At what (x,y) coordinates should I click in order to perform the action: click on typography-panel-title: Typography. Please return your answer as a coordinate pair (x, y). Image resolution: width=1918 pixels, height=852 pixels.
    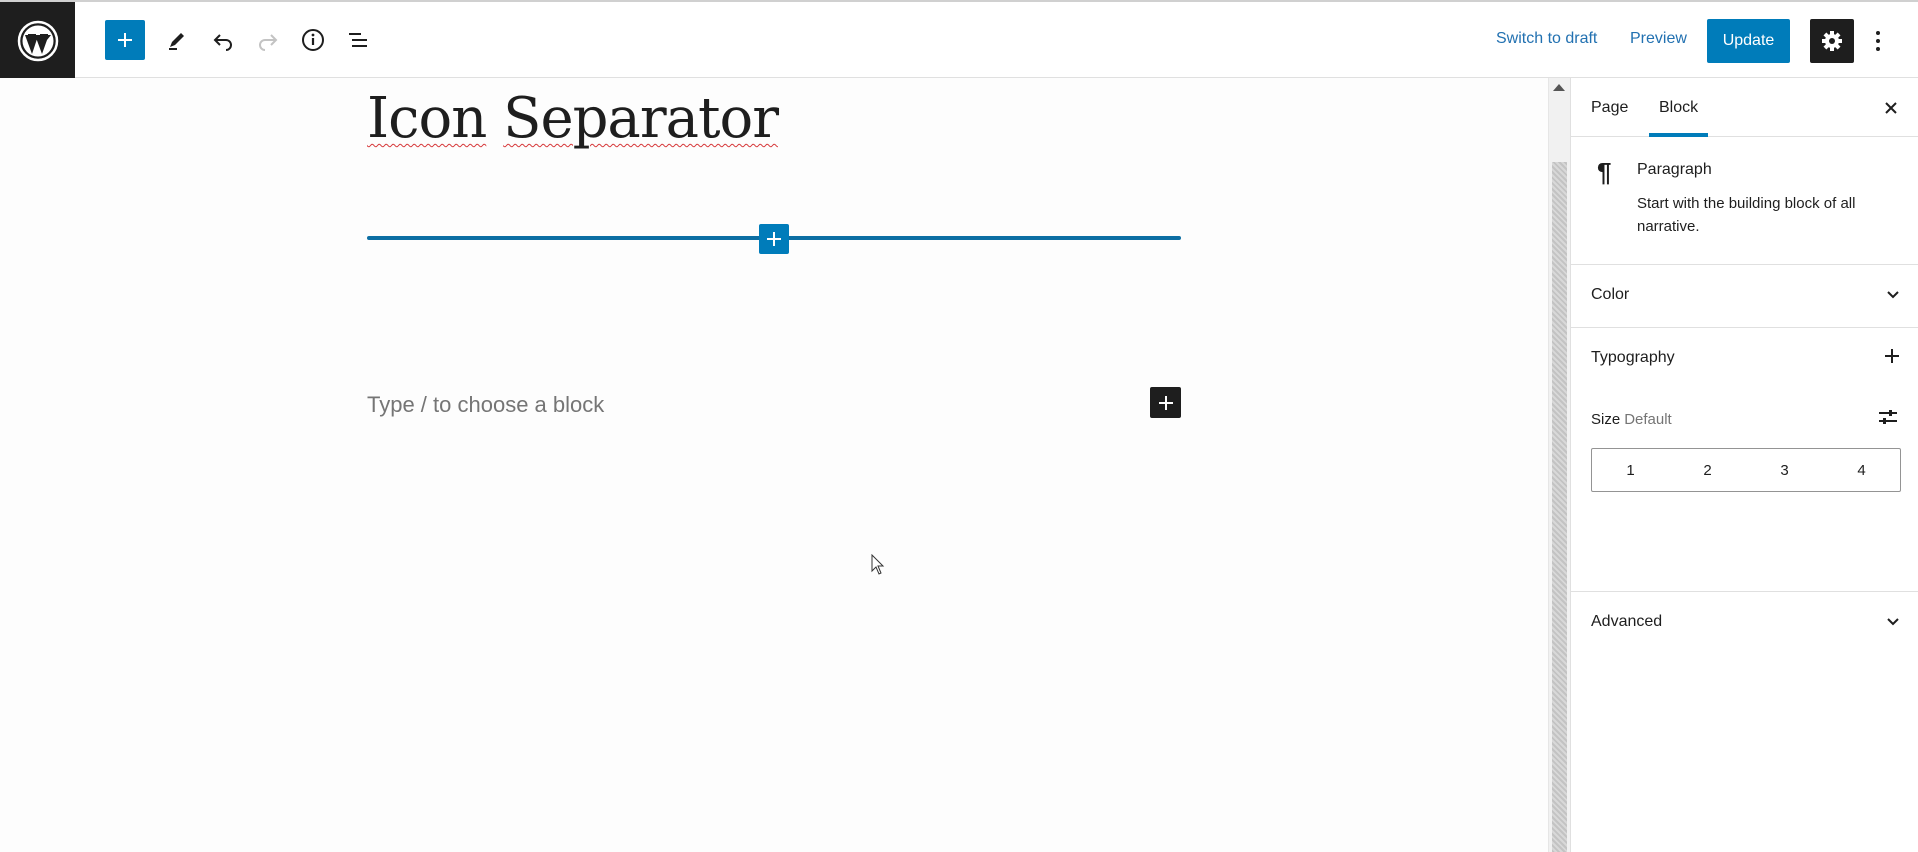
    Looking at the image, I should click on (1633, 357).